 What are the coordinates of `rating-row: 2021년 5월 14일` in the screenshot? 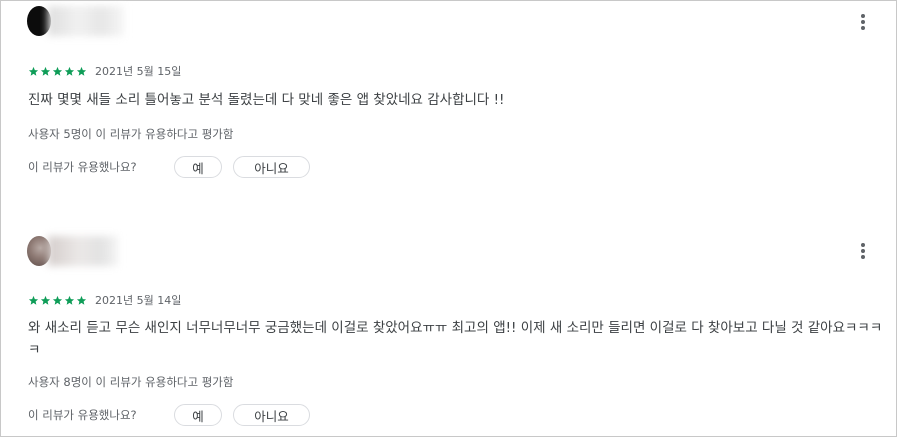 It's located at (104, 300).